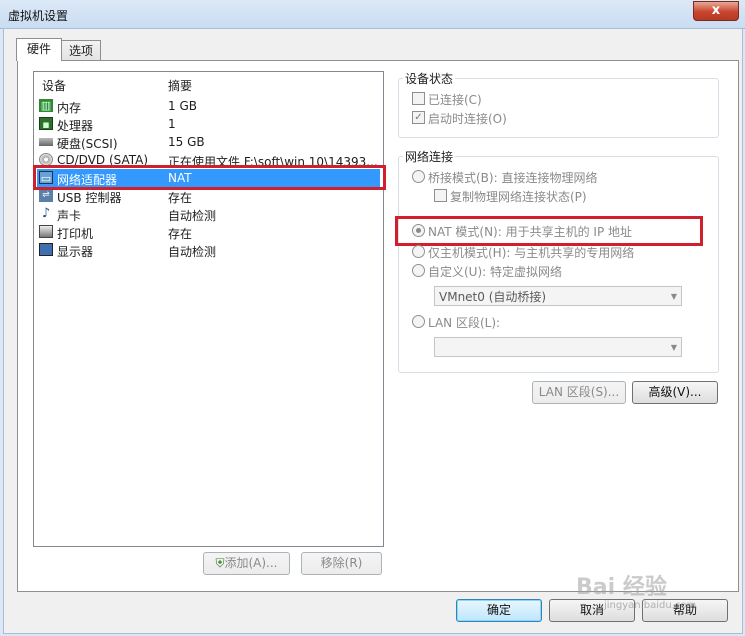 The height and width of the screenshot is (636, 745). What do you see at coordinates (75, 234) in the screenshot?
I see `device-name: 打印机` at bounding box center [75, 234].